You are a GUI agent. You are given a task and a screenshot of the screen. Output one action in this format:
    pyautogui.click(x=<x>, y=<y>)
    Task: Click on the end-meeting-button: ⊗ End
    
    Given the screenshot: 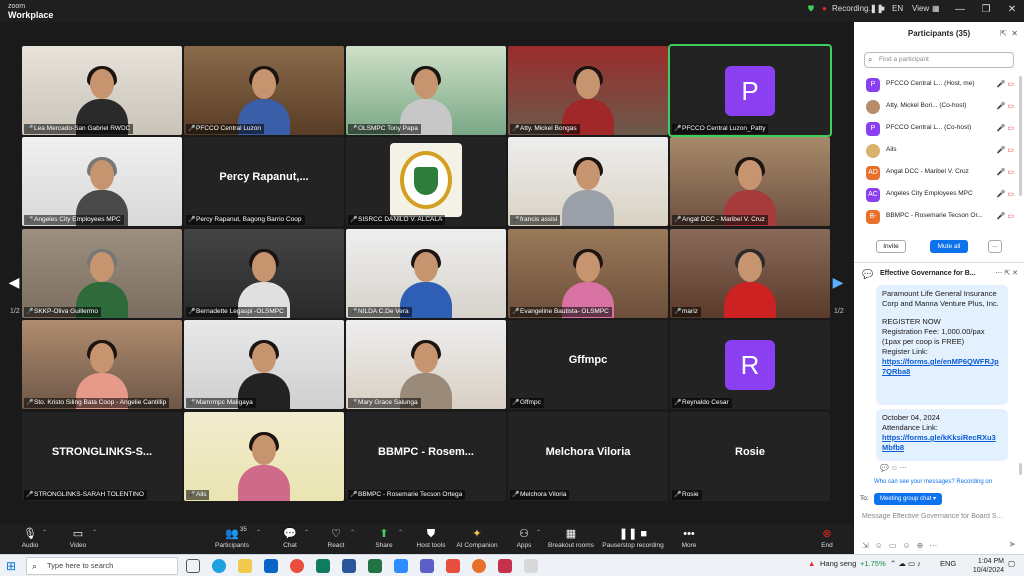 What is the action you would take?
    pyautogui.click(x=827, y=540)
    